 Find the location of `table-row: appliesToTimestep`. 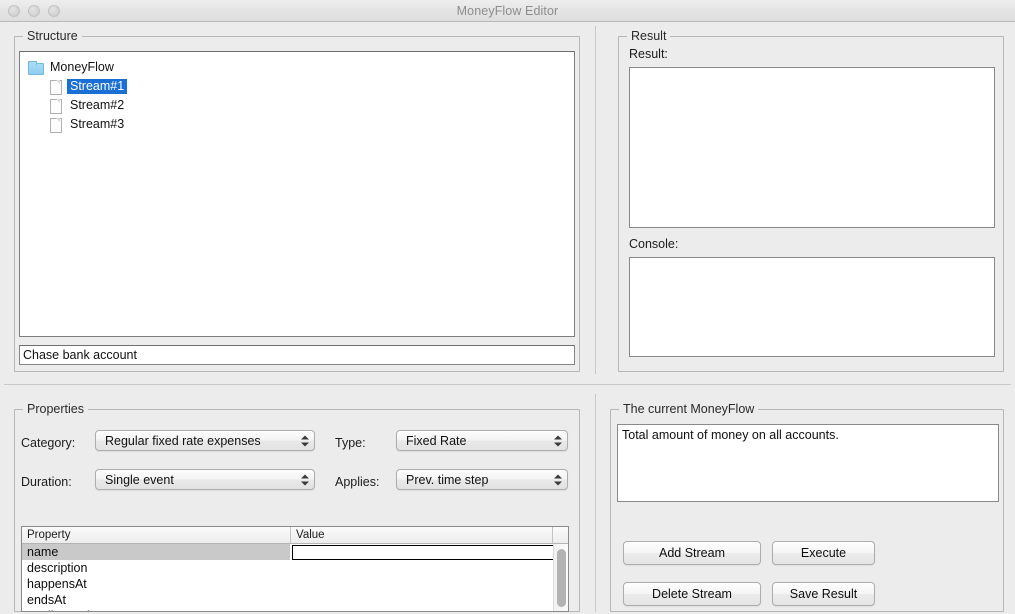

table-row: appliesToTimestep is located at coordinates (295, 609).